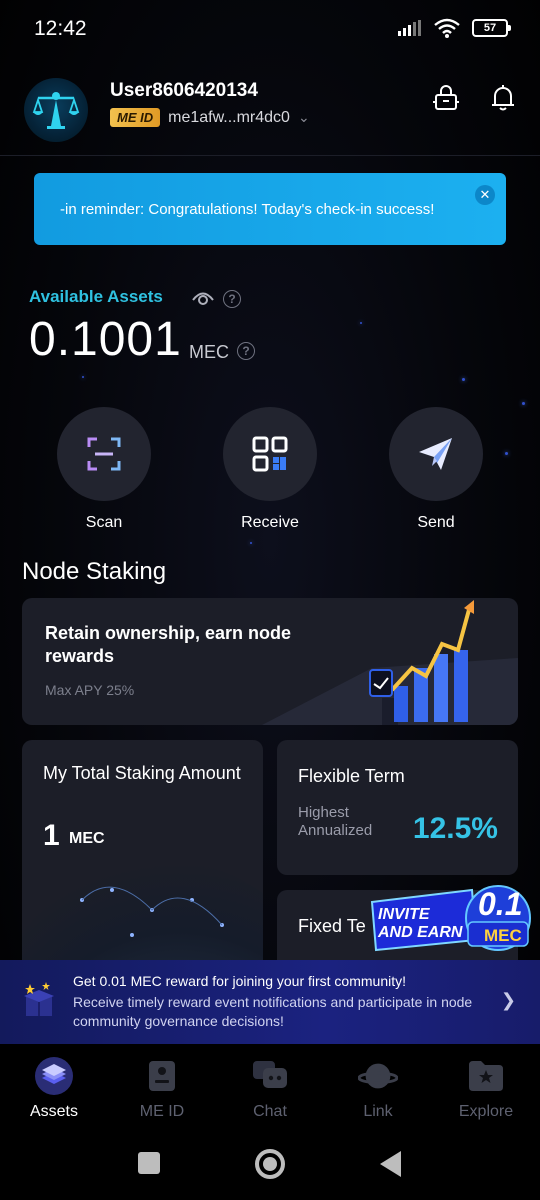 The width and height of the screenshot is (540, 1200). What do you see at coordinates (486, 1111) in the screenshot?
I see `nav-label-explore: Explore` at bounding box center [486, 1111].